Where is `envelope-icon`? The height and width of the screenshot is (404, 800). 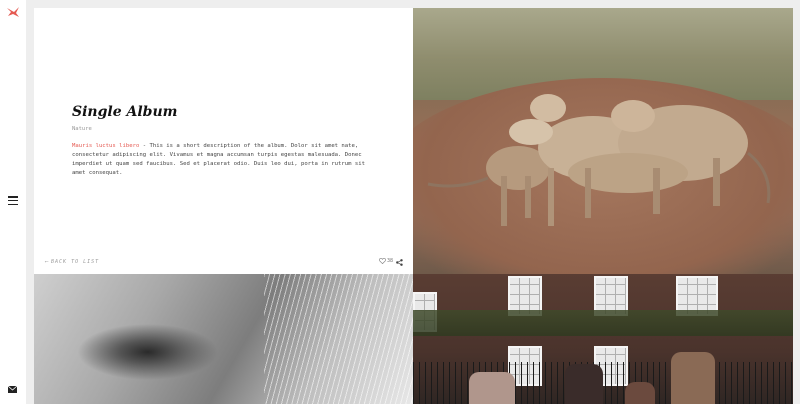 envelope-icon is located at coordinates (12, 389).